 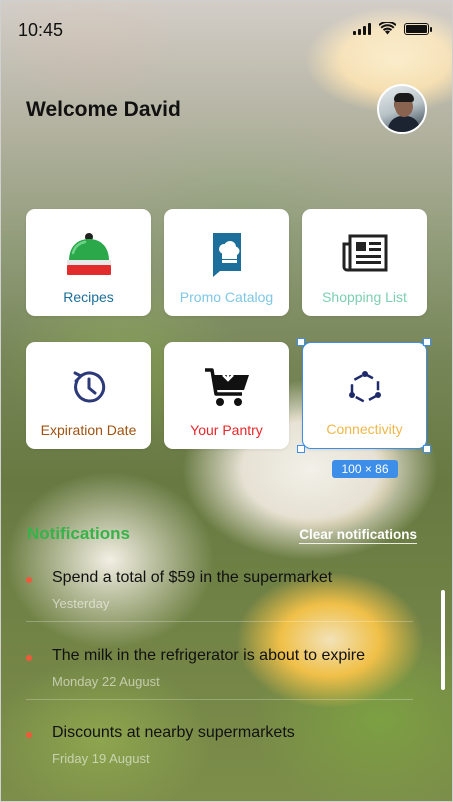 I want to click on notification-date: Friday 19 August, so click(x=101, y=758).